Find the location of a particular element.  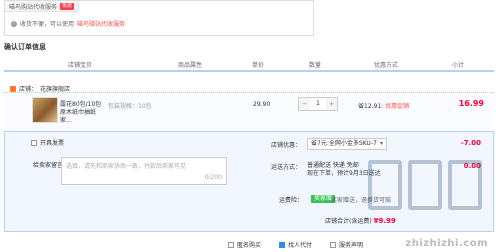

product-thumbnail is located at coordinates (45, 110).